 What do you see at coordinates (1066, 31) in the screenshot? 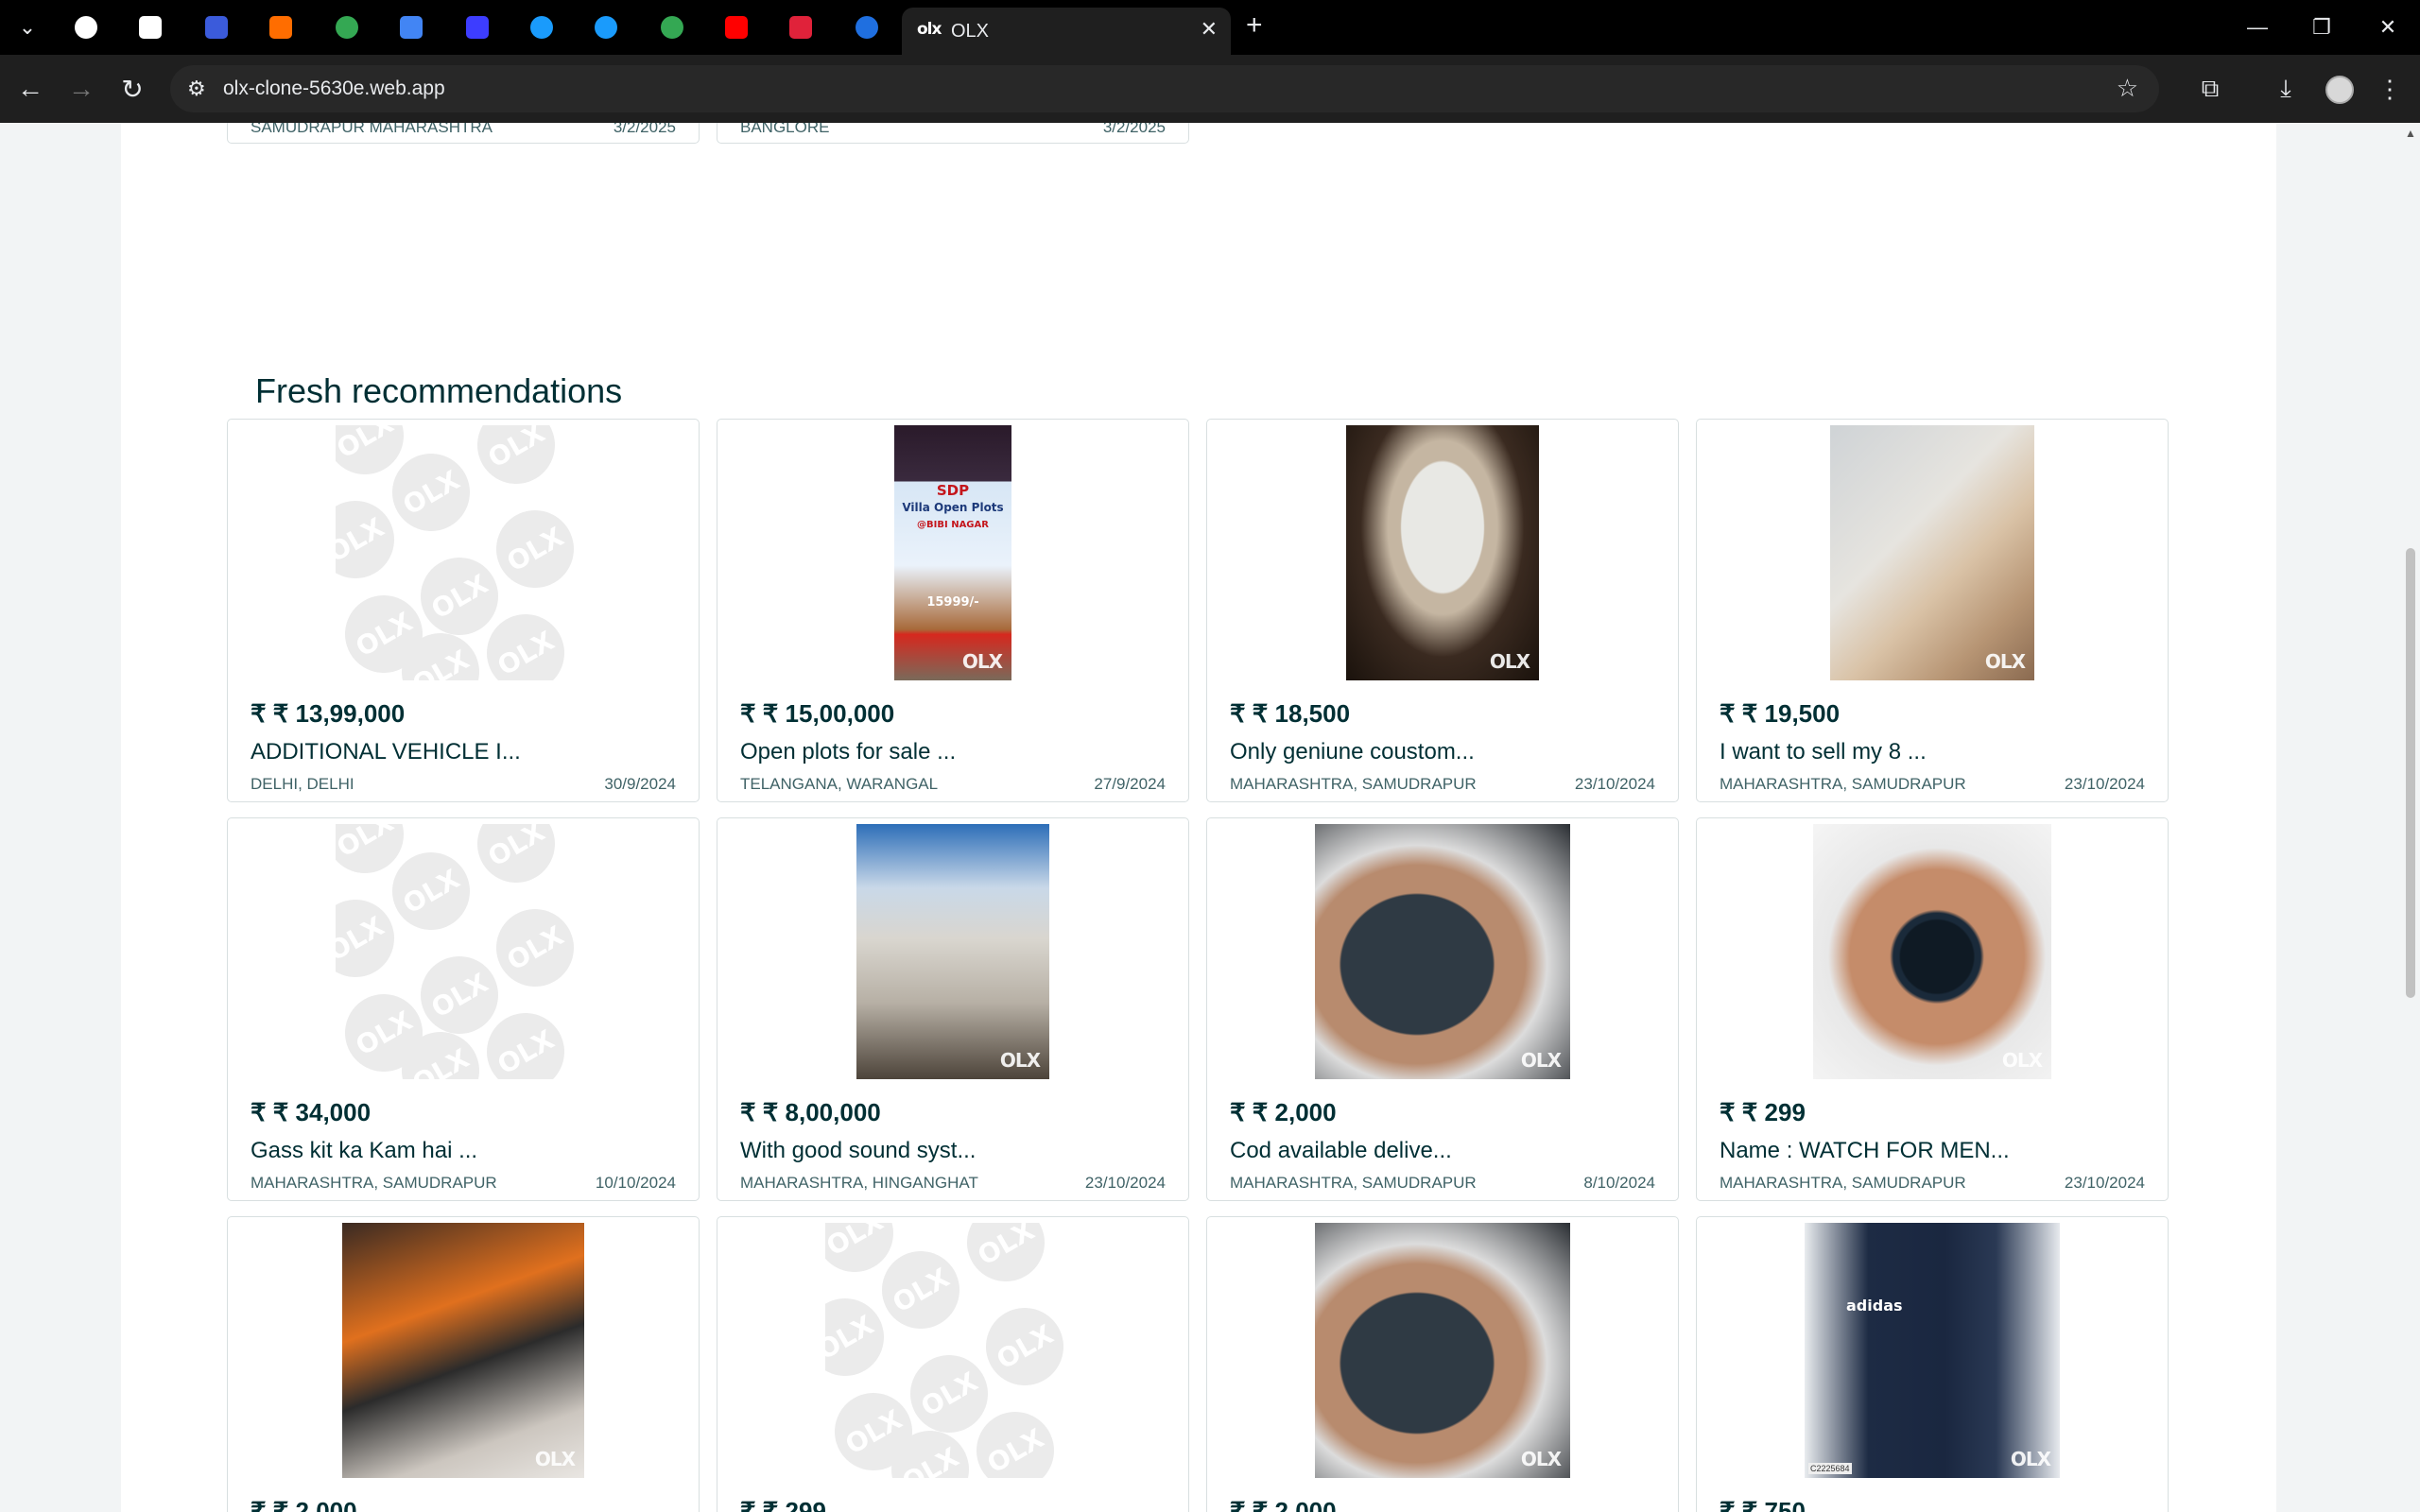
I see `tab-olx: olx OLX ✕` at bounding box center [1066, 31].